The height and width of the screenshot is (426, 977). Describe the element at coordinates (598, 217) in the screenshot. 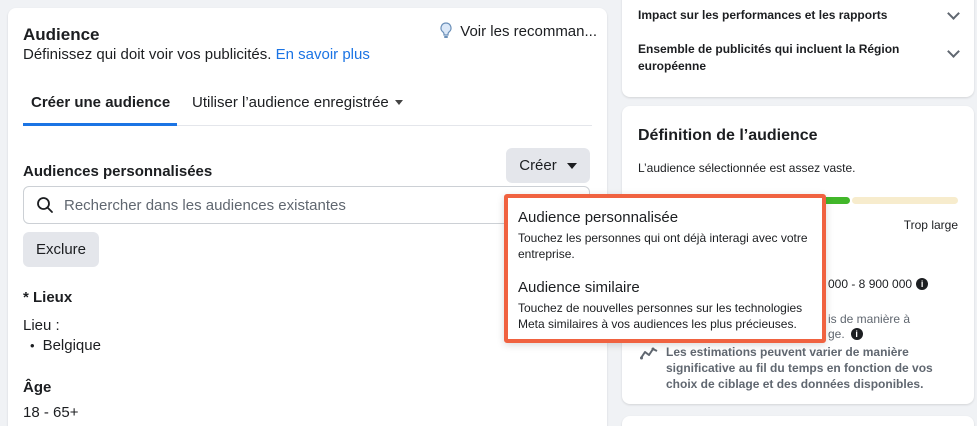

I see `menu-item-title: Audience personnalisée` at that location.